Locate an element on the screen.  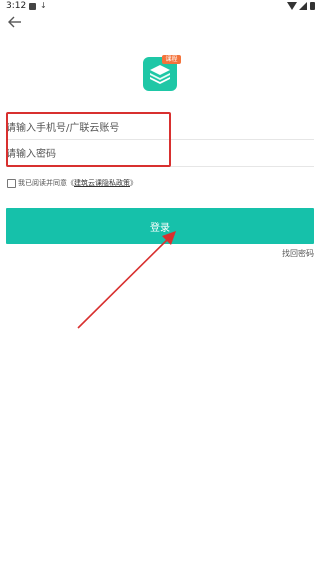
gallery-notification-icon is located at coordinates (32, 6).